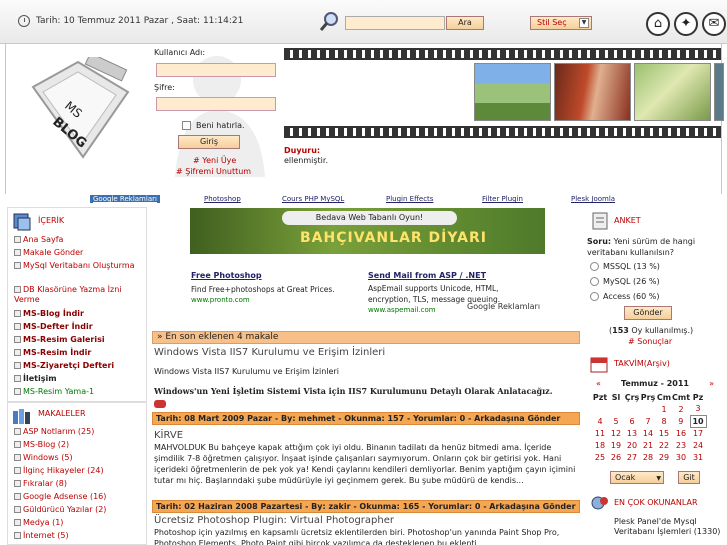 This screenshot has height=545, width=727. I want to click on calendar-day: 6, so click(632, 421).